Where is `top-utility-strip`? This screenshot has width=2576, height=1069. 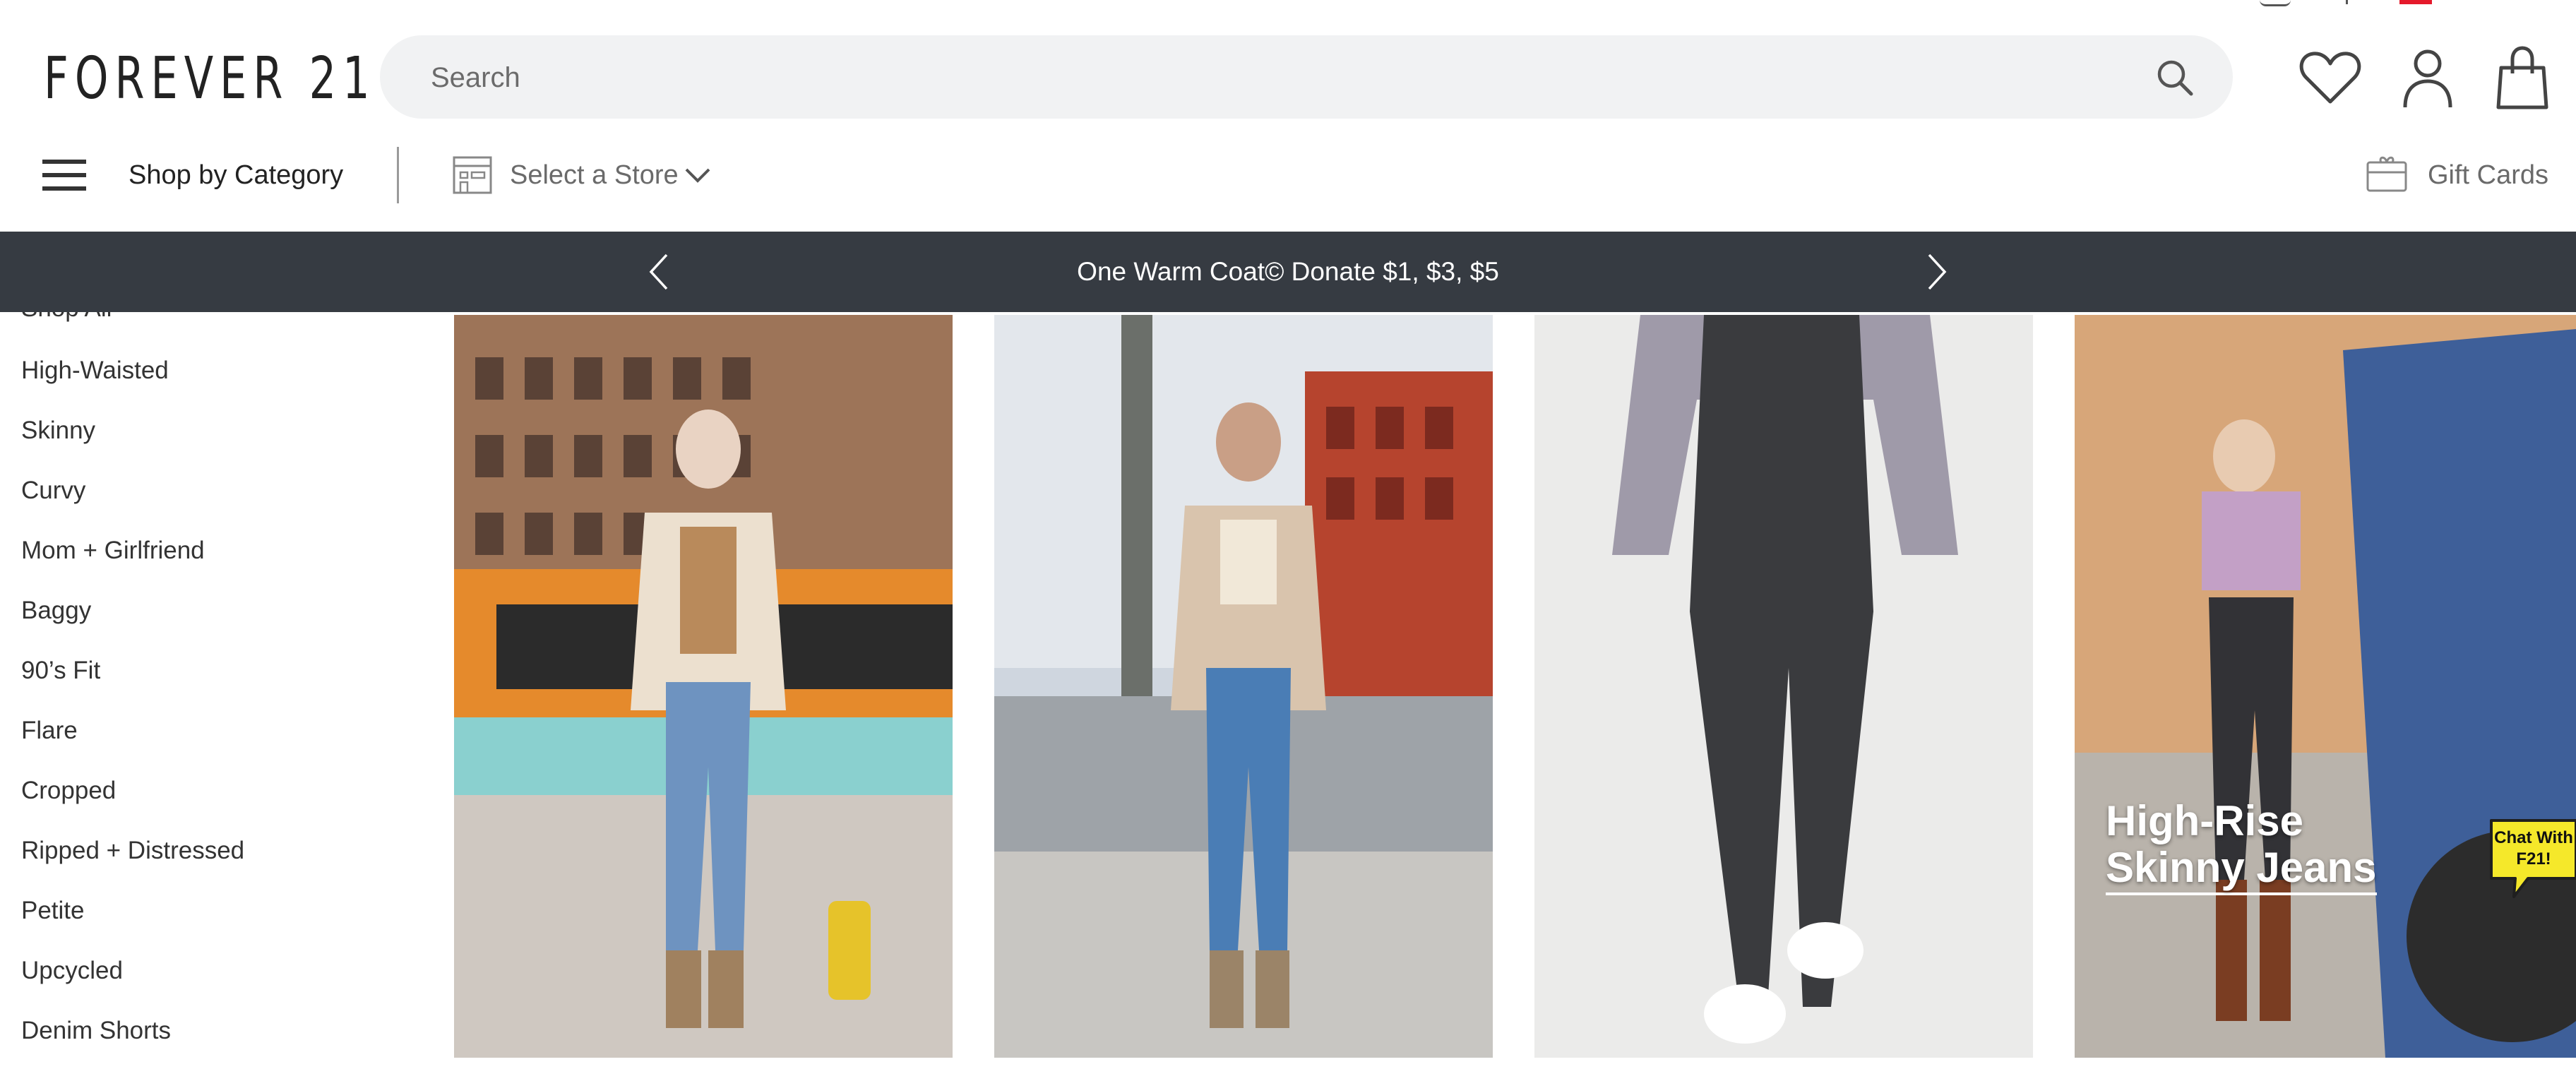
top-utility-strip is located at coordinates (2408, 3).